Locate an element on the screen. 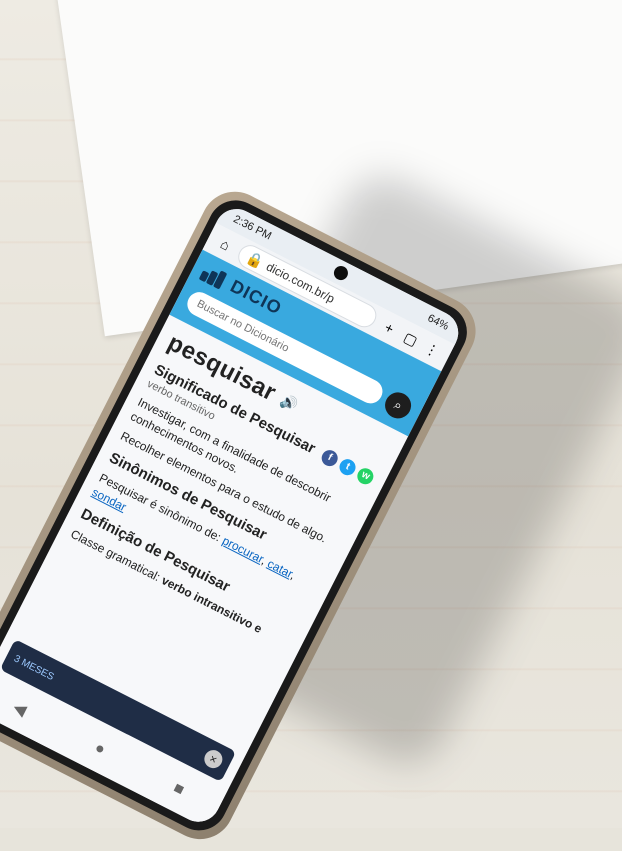  home-icon: ⌂ is located at coordinates (226, 245).